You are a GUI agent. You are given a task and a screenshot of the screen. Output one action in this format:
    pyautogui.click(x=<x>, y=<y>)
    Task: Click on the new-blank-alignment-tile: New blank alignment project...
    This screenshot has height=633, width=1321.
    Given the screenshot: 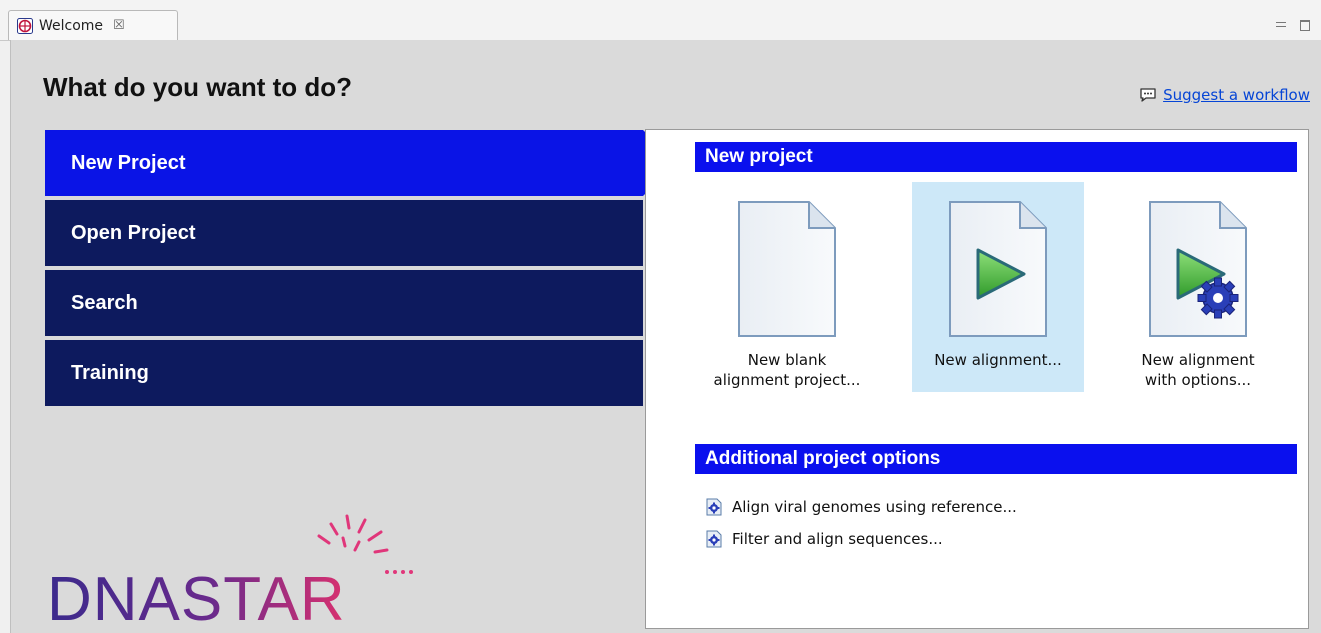 What is the action you would take?
    pyautogui.click(x=787, y=287)
    